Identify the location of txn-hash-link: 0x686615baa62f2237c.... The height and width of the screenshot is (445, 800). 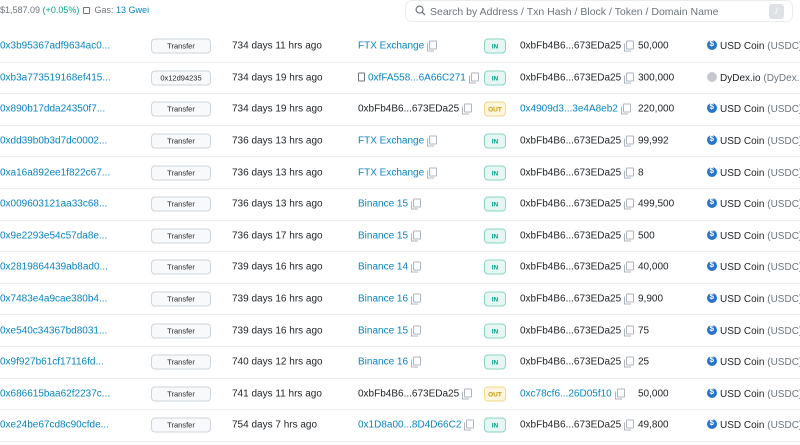
(55, 393).